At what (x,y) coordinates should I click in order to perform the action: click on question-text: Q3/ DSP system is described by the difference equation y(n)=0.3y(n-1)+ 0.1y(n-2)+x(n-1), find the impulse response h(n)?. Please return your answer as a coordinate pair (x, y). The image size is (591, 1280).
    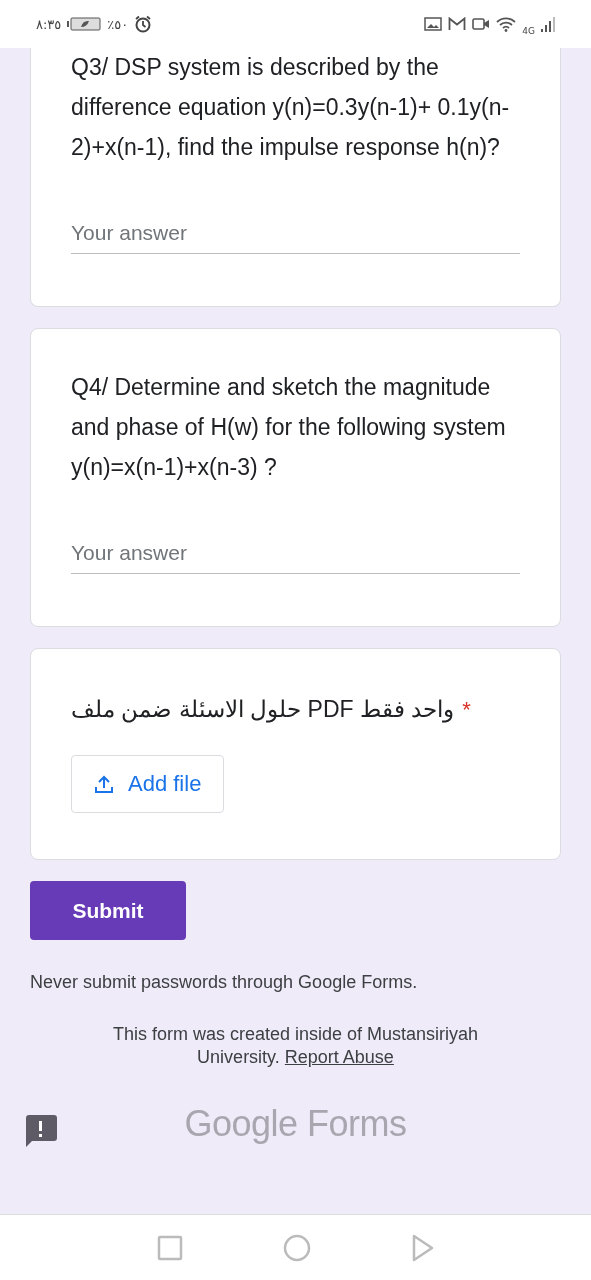
    Looking at the image, I should click on (291, 107).